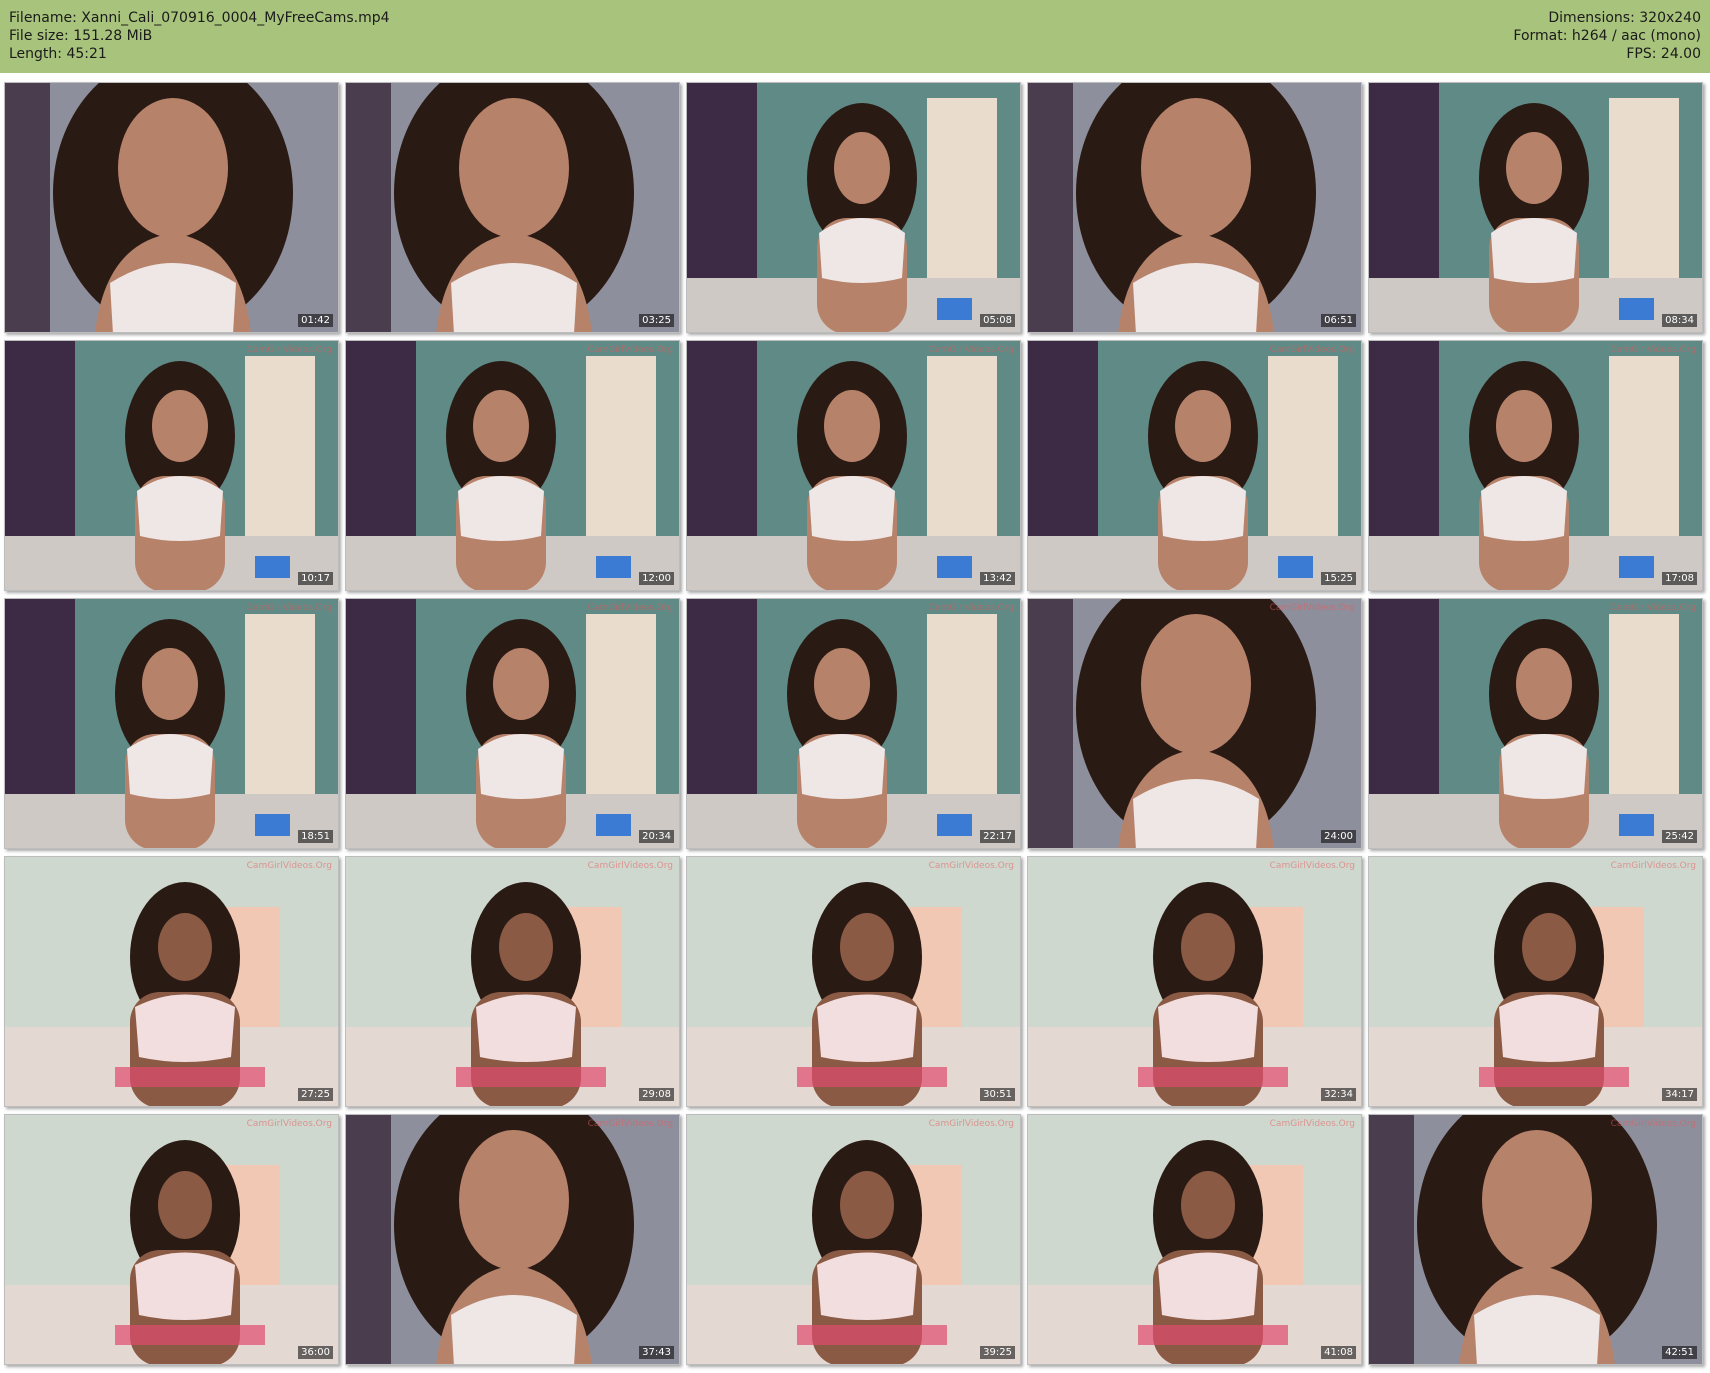 The width and height of the screenshot is (1710, 1373). I want to click on video-thumbnail: CamGirlVideos.Org 22:17, so click(853, 723).